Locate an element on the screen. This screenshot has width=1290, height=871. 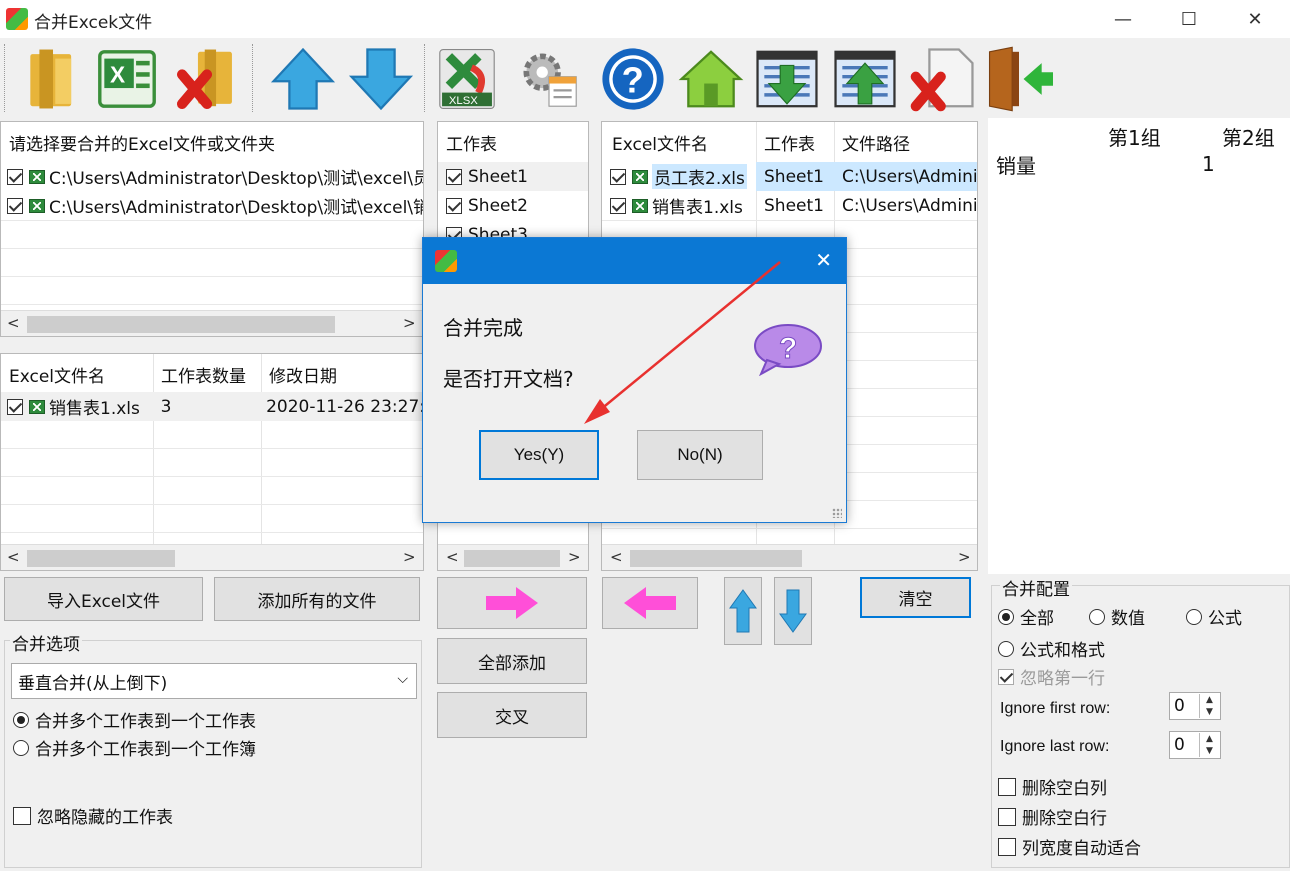
delete-blank-rows-checkbox: 删除空白行 is located at coordinates (1052, 816).